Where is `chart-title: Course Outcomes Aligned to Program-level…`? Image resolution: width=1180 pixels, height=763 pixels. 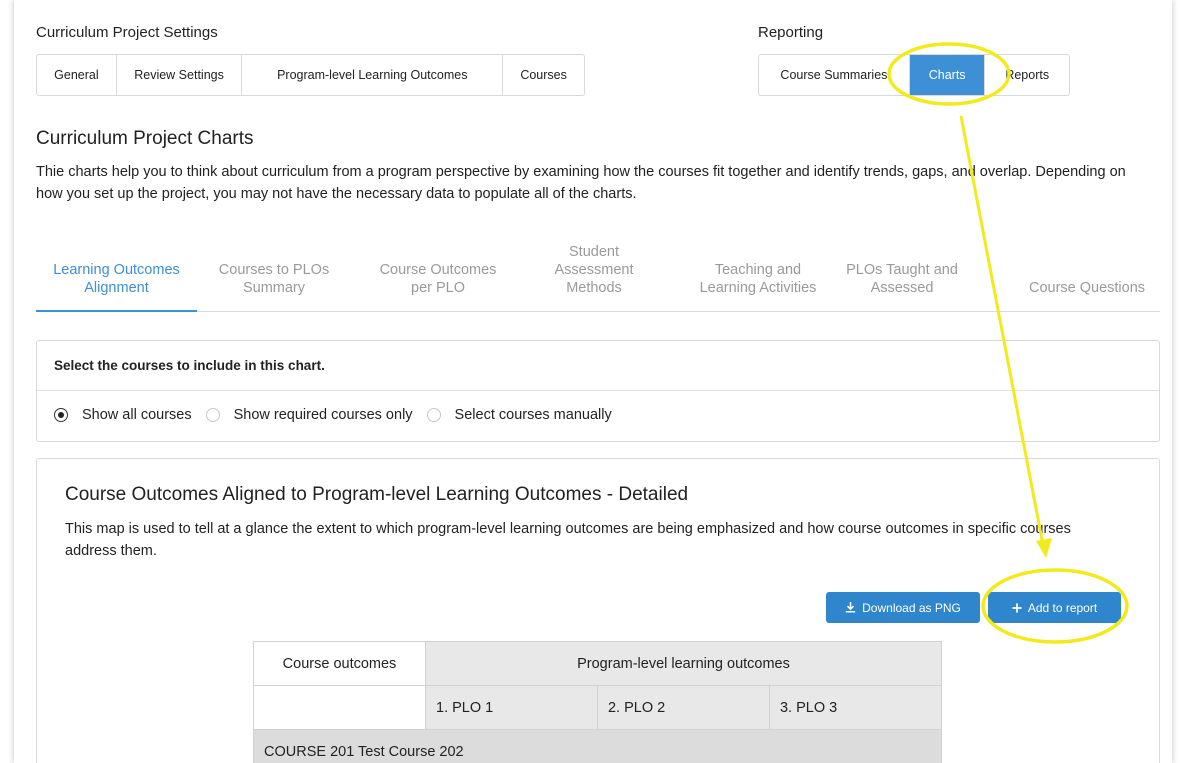 chart-title: Course Outcomes Aligned to Program-level… is located at coordinates (377, 494).